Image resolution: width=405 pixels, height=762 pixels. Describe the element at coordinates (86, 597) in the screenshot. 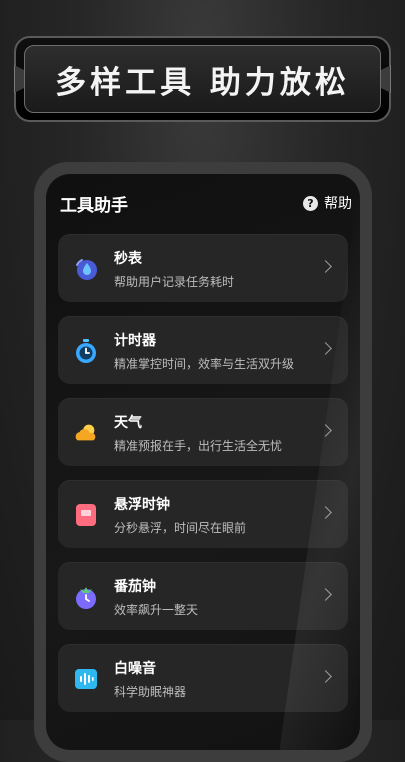

I see `tomato-clock-icon` at that location.